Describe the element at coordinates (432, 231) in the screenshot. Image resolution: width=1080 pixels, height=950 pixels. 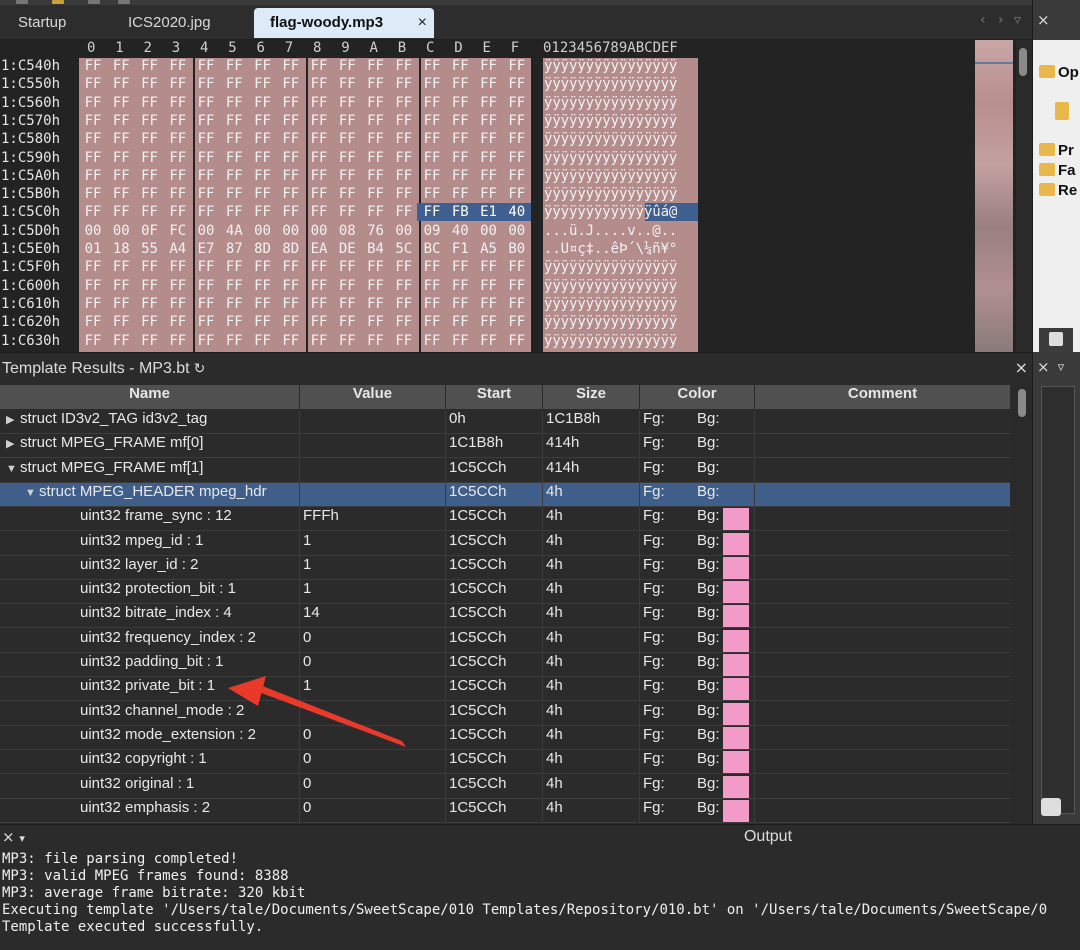
I see `hex-byte: 09` at that location.